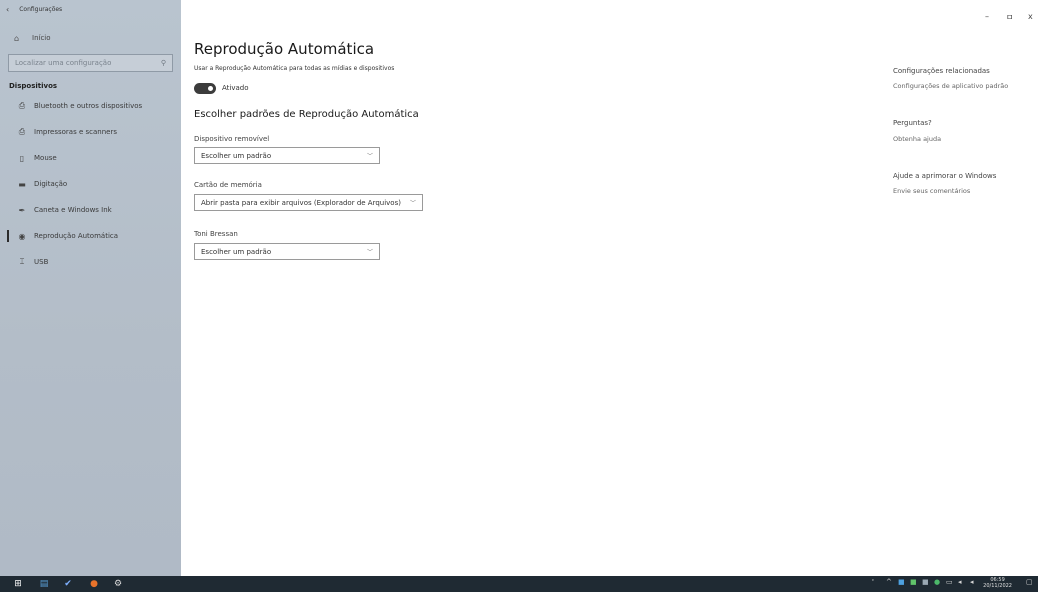  What do you see at coordinates (22, 158) in the screenshot?
I see `mouse-icon: ▯` at bounding box center [22, 158].